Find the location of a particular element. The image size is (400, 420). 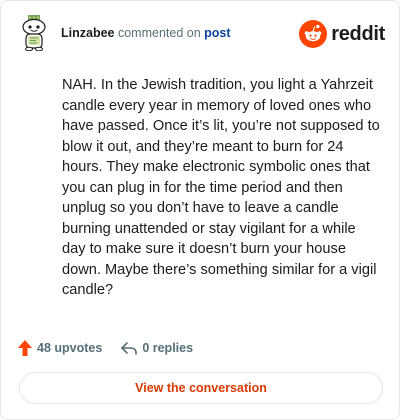

reddit-logo-icon is located at coordinates (313, 34).